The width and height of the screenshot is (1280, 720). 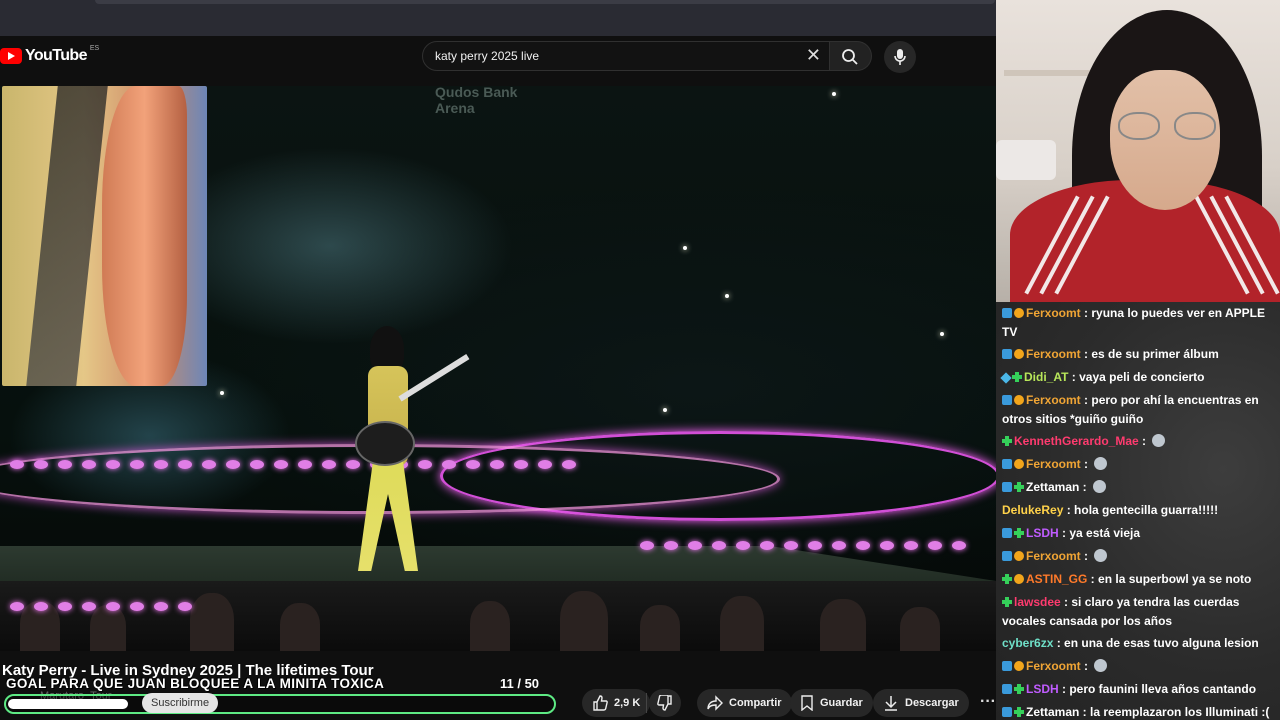 I want to click on save-label: Guardar, so click(x=841, y=703).